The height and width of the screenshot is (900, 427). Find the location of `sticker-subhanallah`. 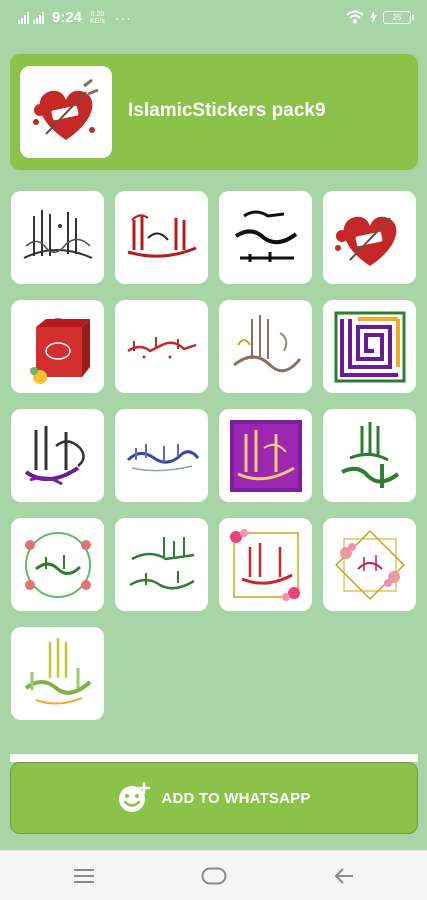

sticker-subhanallah is located at coordinates (161, 455).